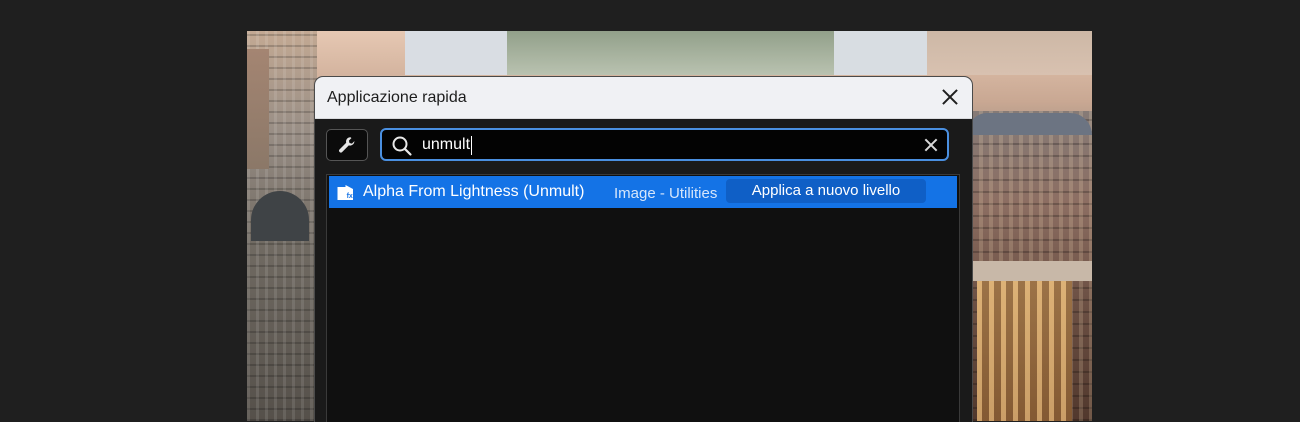 This screenshot has width=1300, height=422. What do you see at coordinates (666, 193) in the screenshot?
I see `result-category: Image - Utilities` at bounding box center [666, 193].